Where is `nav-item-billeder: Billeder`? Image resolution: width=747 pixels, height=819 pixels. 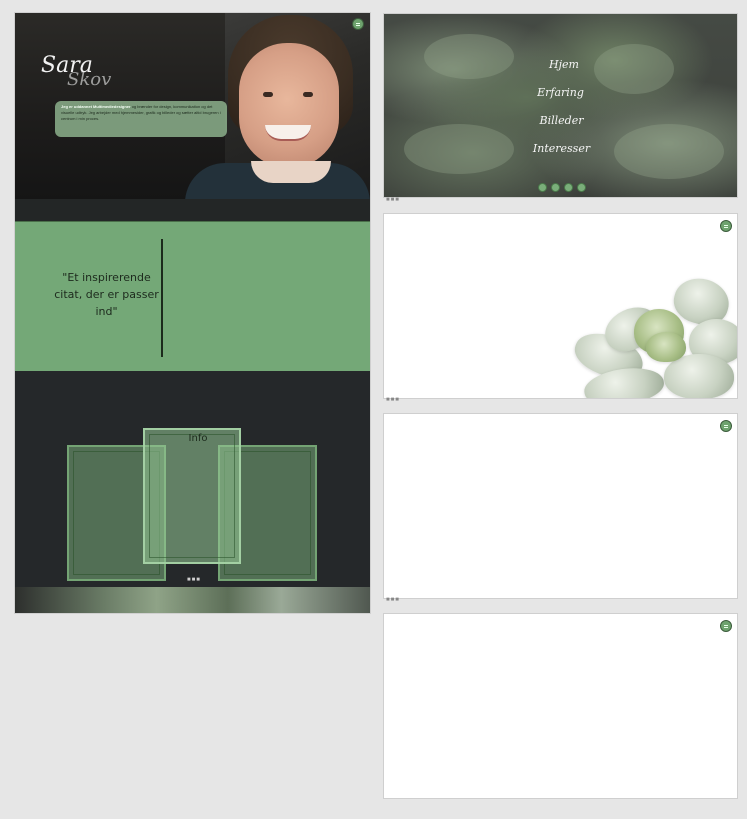
nav-item-billeder: Billeder is located at coordinates (560, 124).